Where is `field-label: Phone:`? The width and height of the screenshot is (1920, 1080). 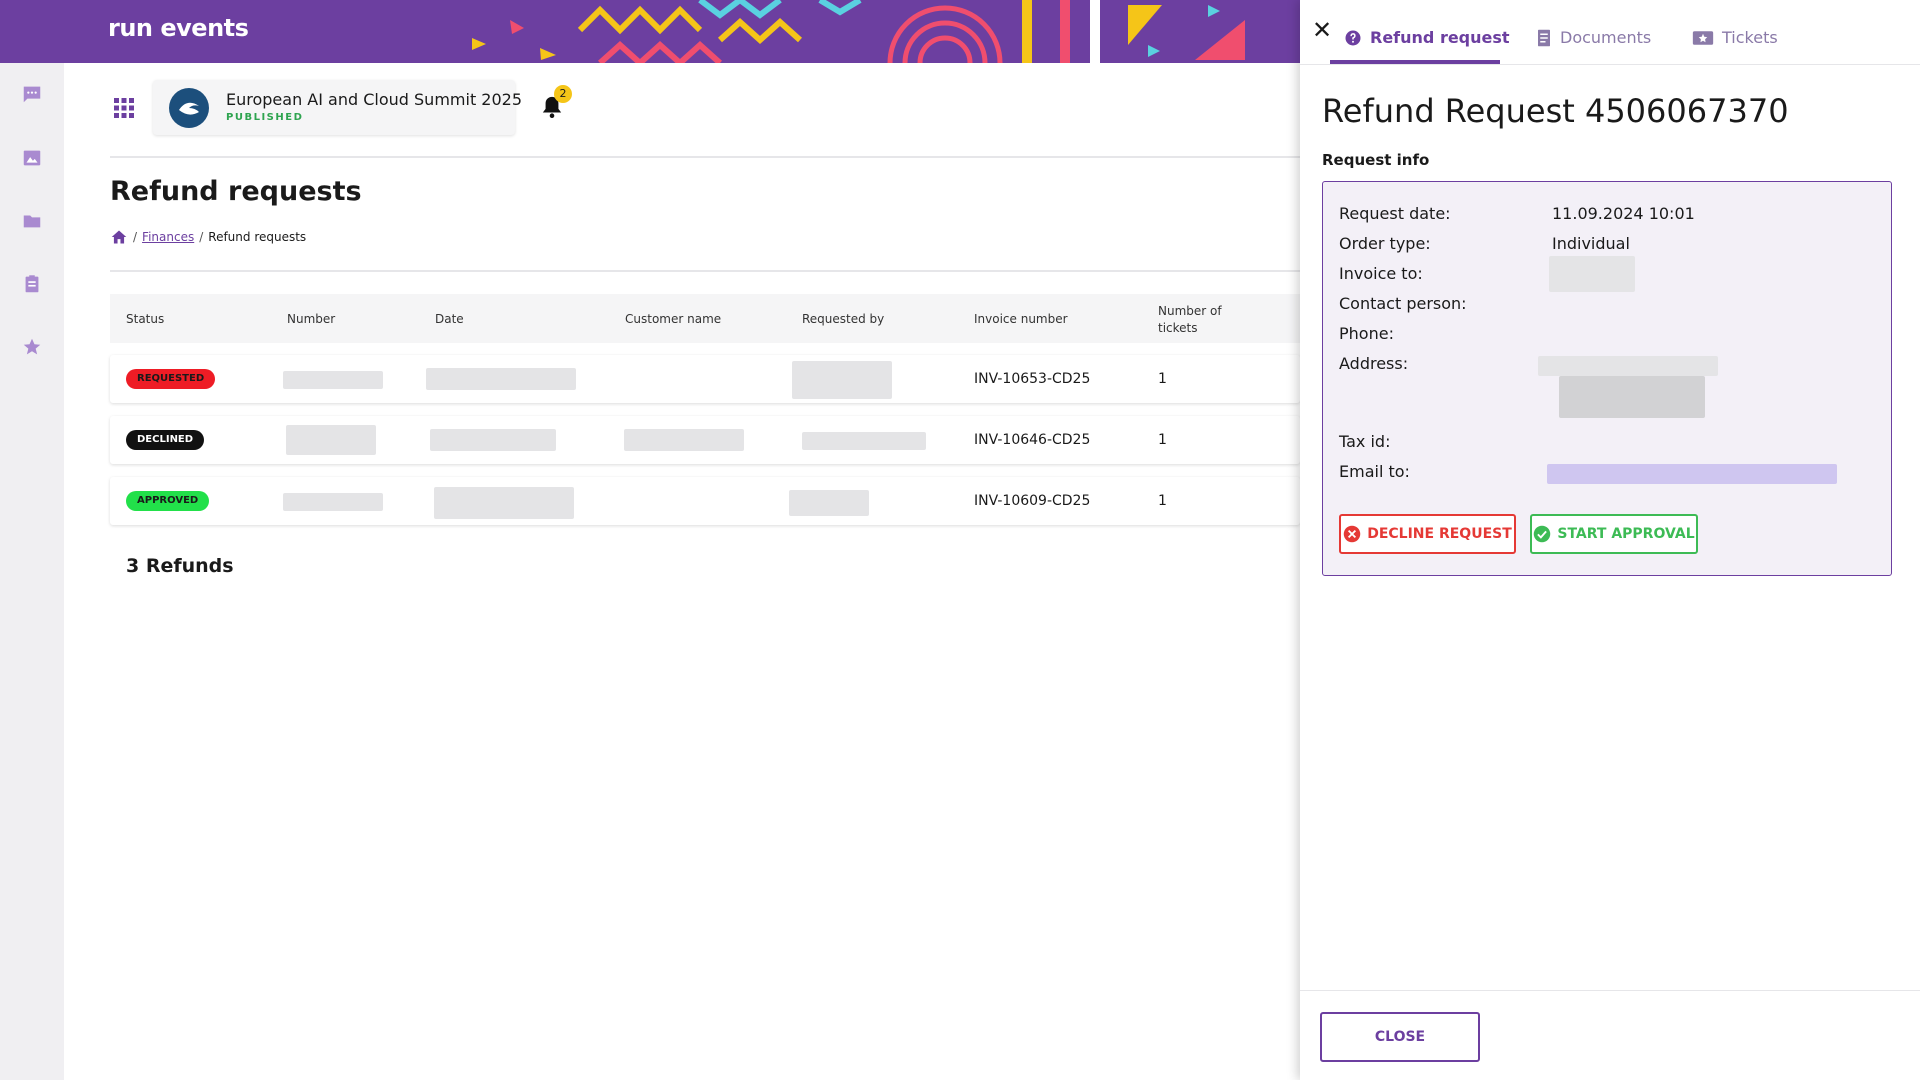 field-label: Phone: is located at coordinates (1366, 333).